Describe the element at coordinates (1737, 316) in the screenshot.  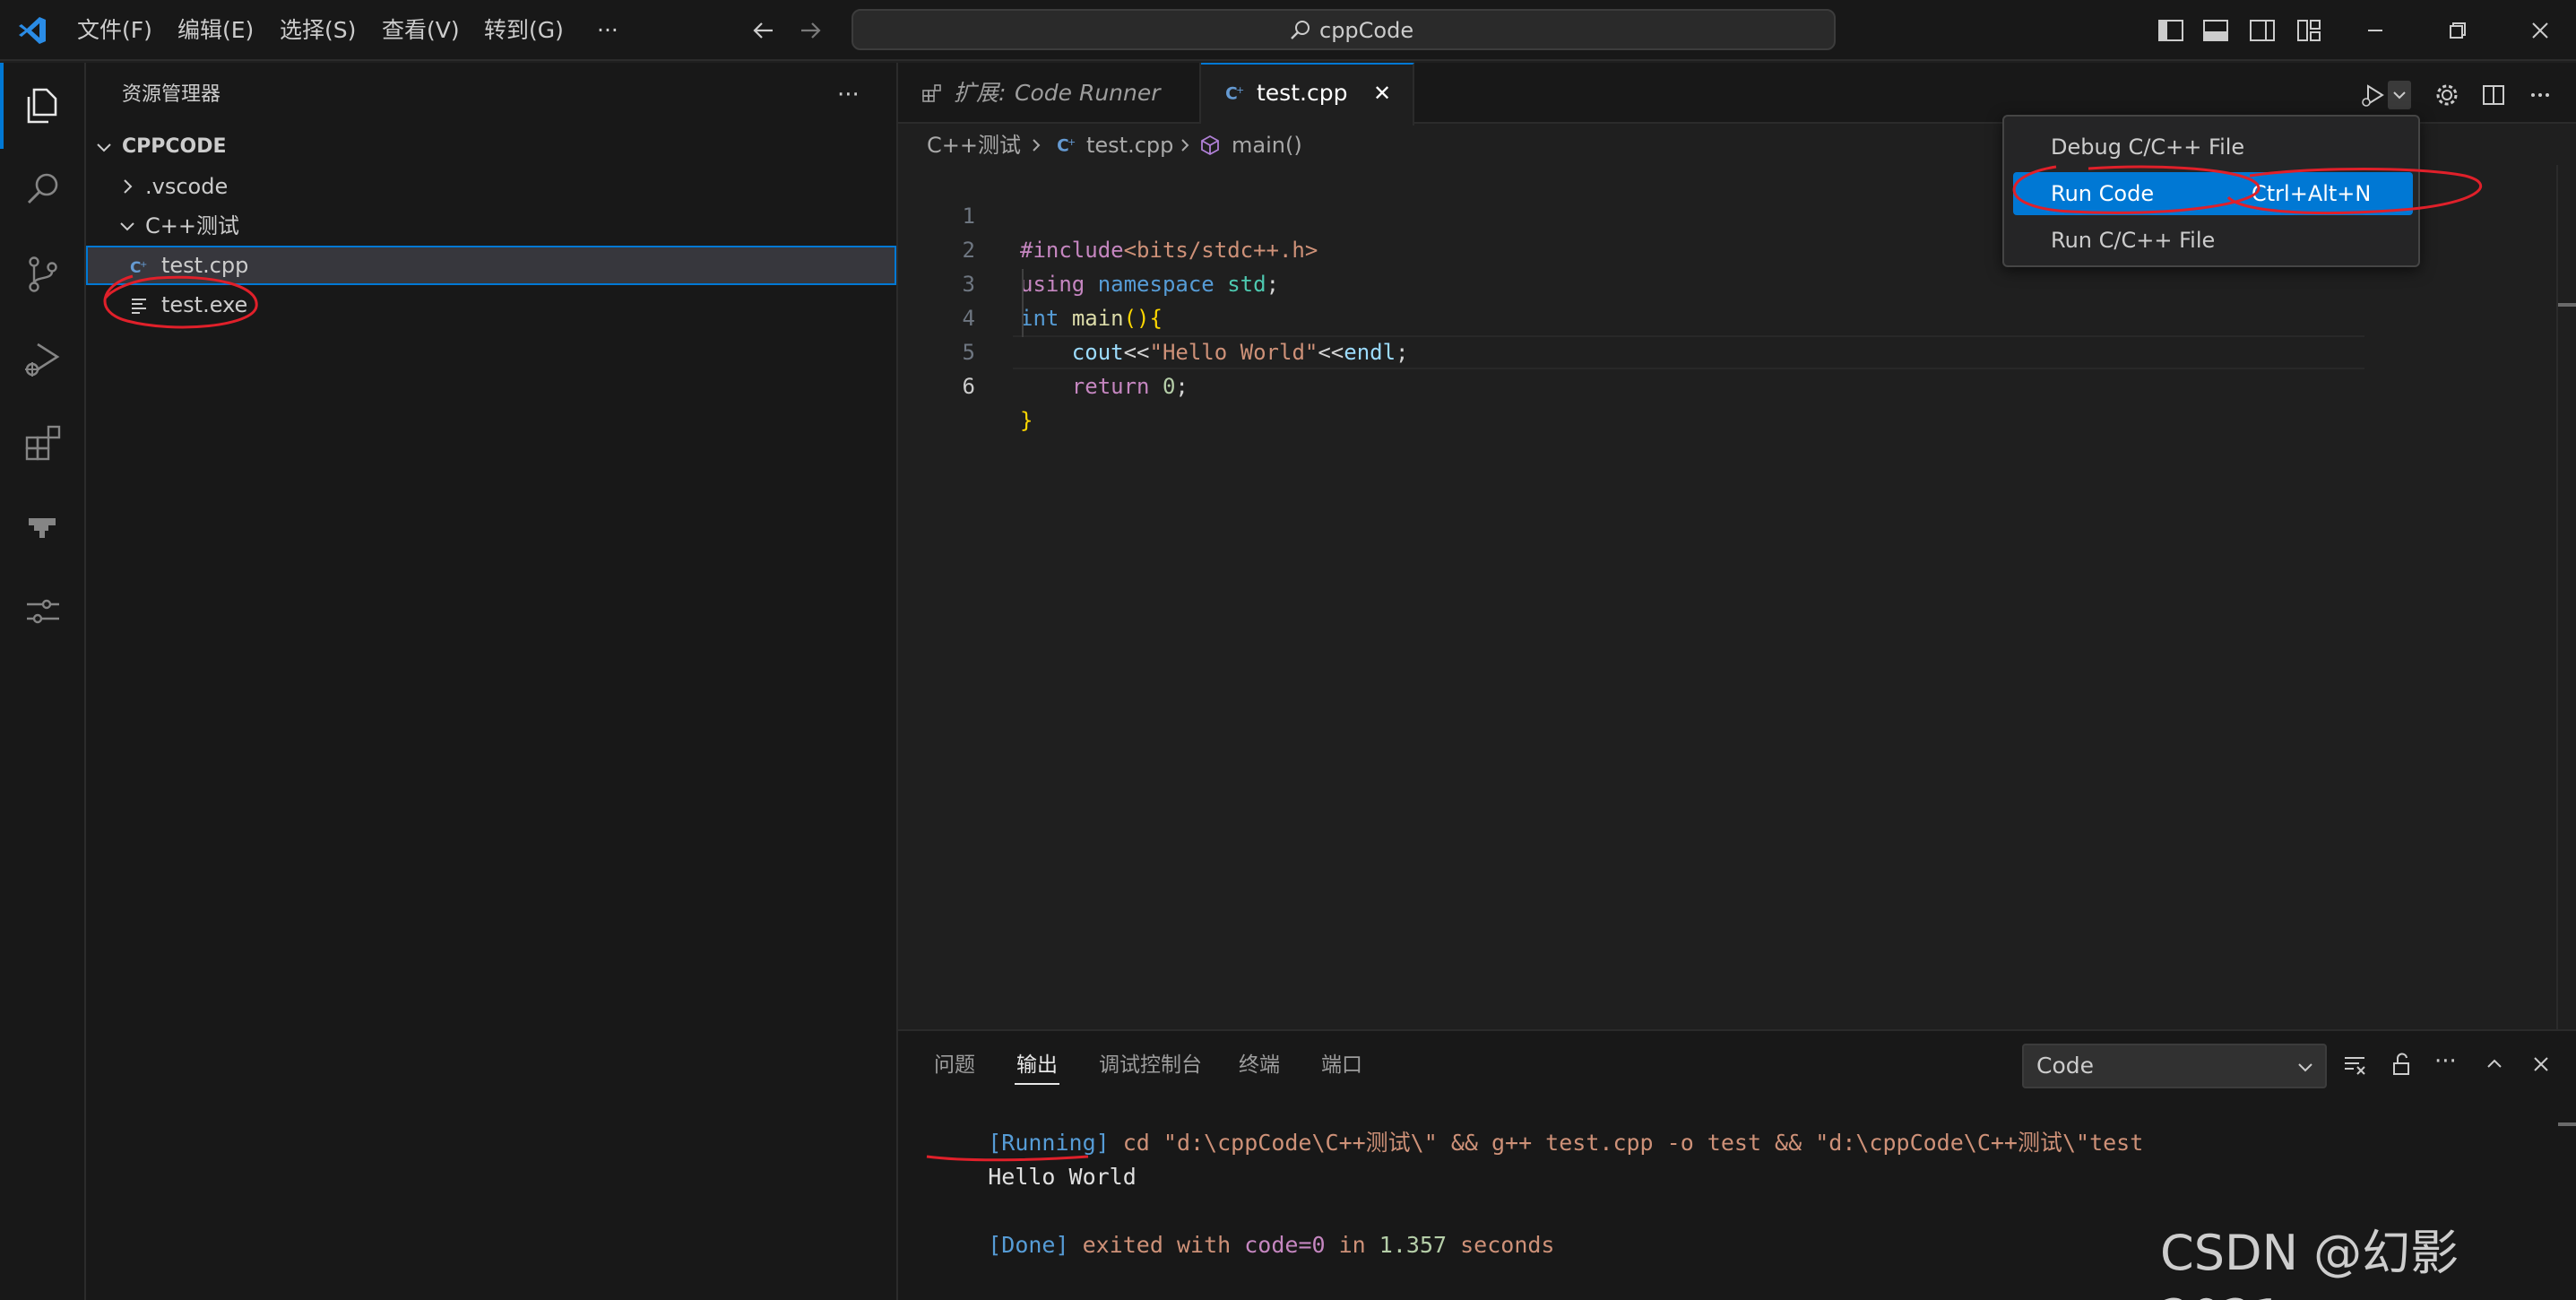
I see `code-line: 4 cout<<"Hello World"<<endl;` at that location.